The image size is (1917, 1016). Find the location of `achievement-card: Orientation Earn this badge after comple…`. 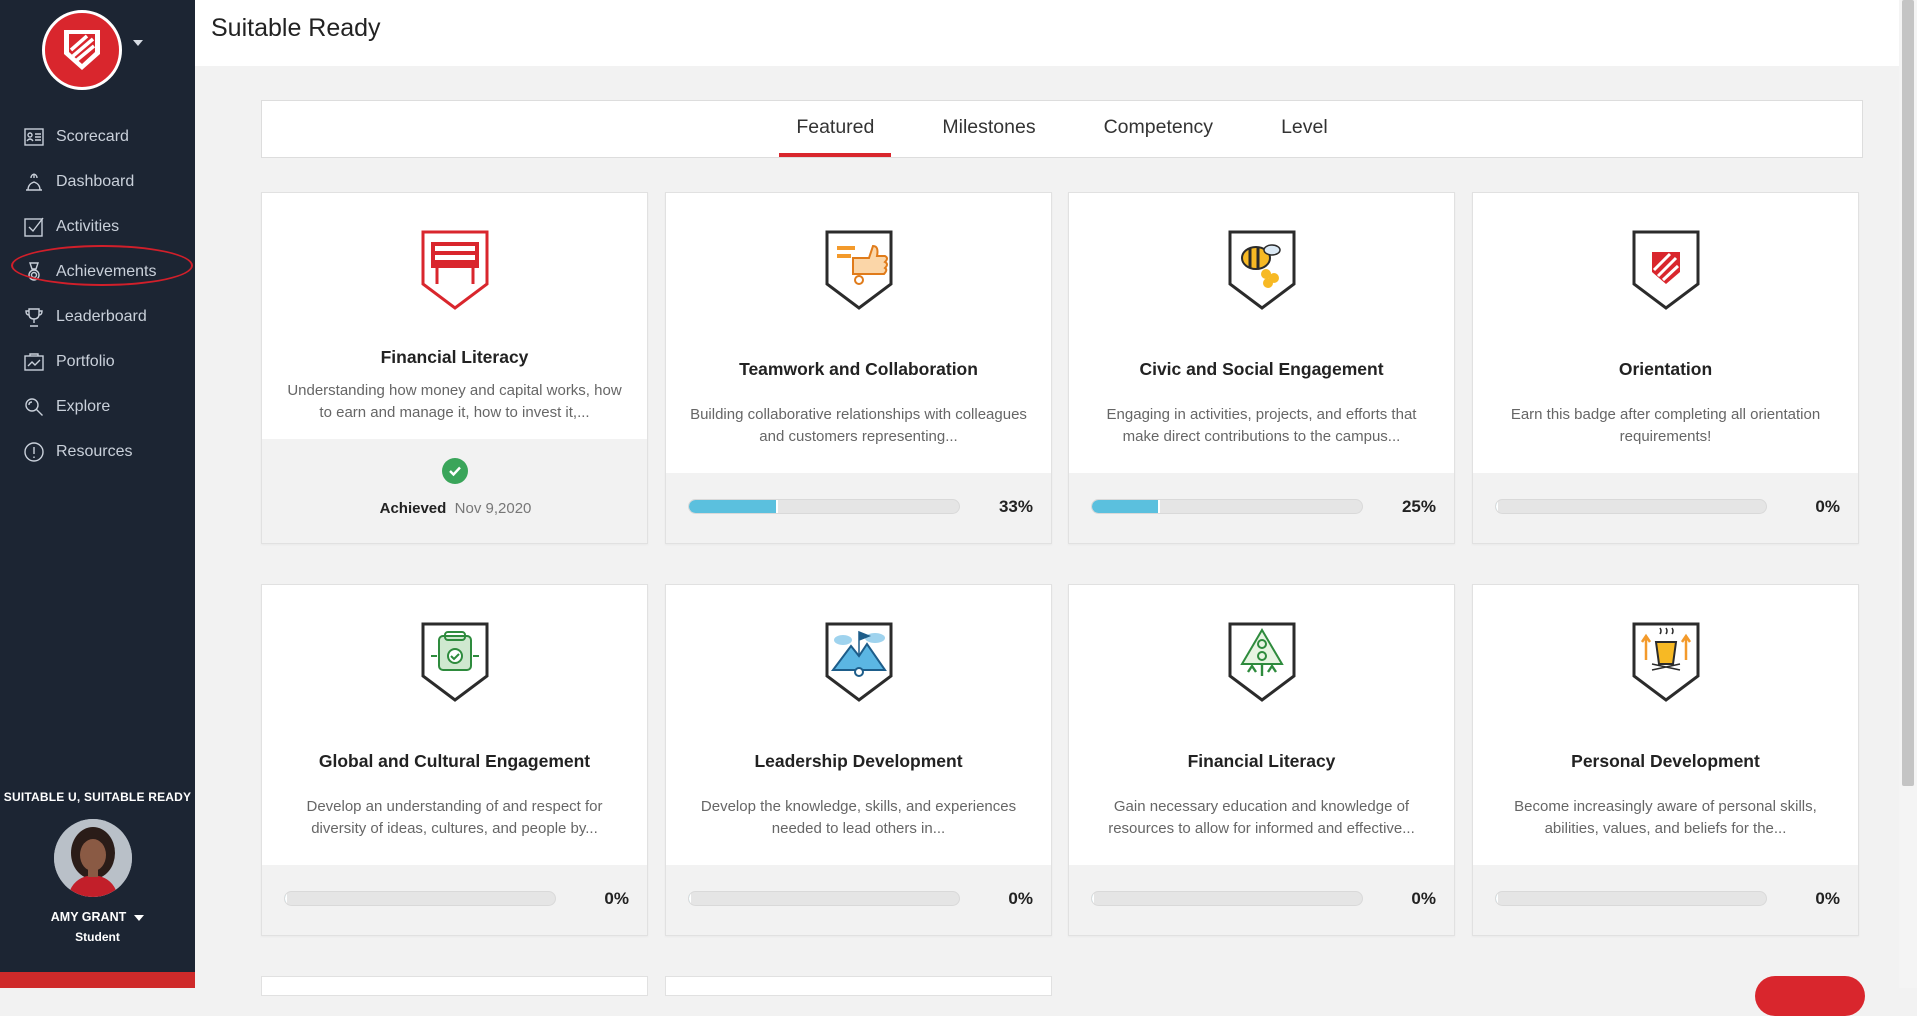

achievement-card: Orientation Earn this badge after comple… is located at coordinates (1665, 368).